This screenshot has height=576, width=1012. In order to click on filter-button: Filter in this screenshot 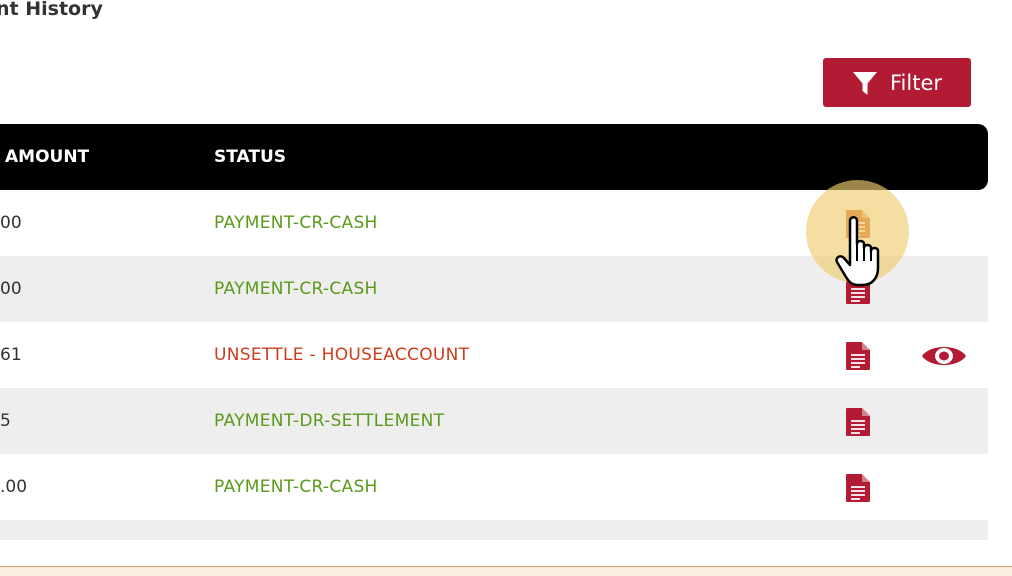, I will do `click(897, 82)`.